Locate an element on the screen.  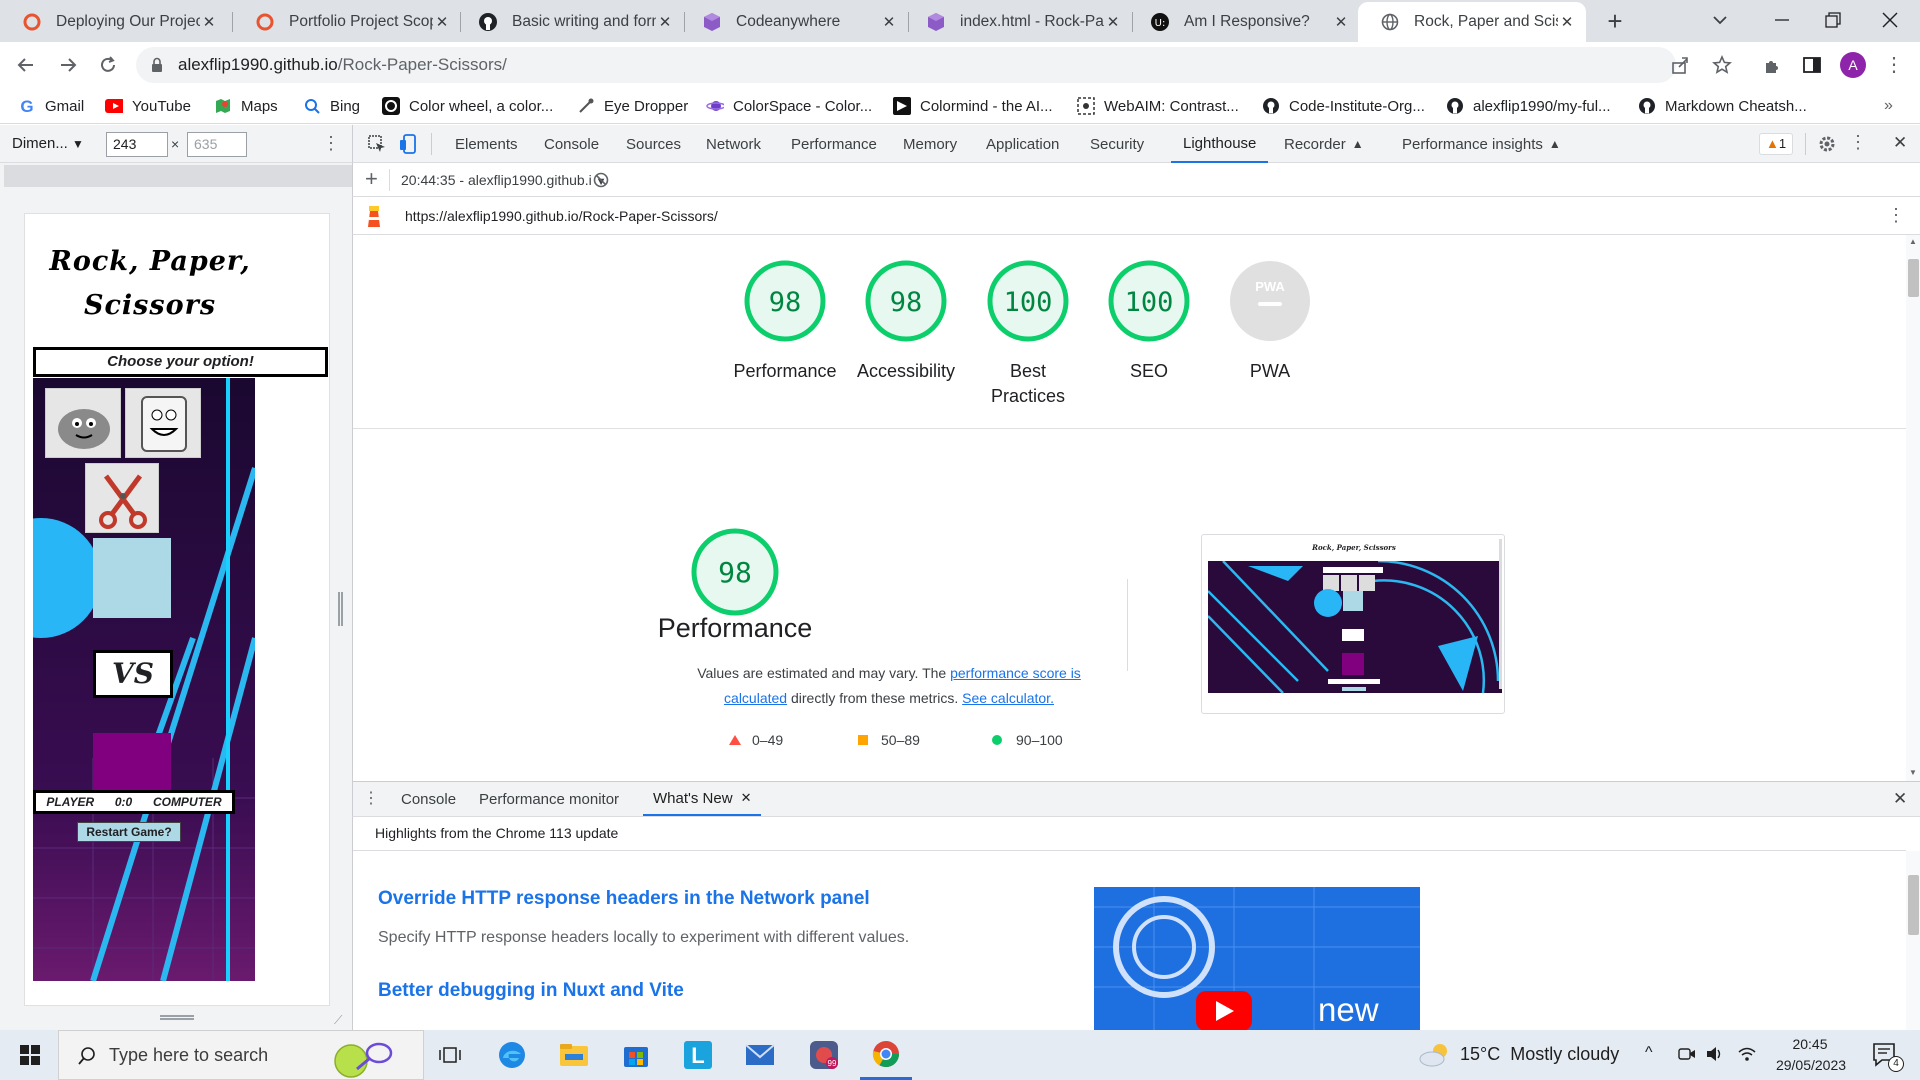
more-bookmarks-icon: » is located at coordinates (1888, 106).